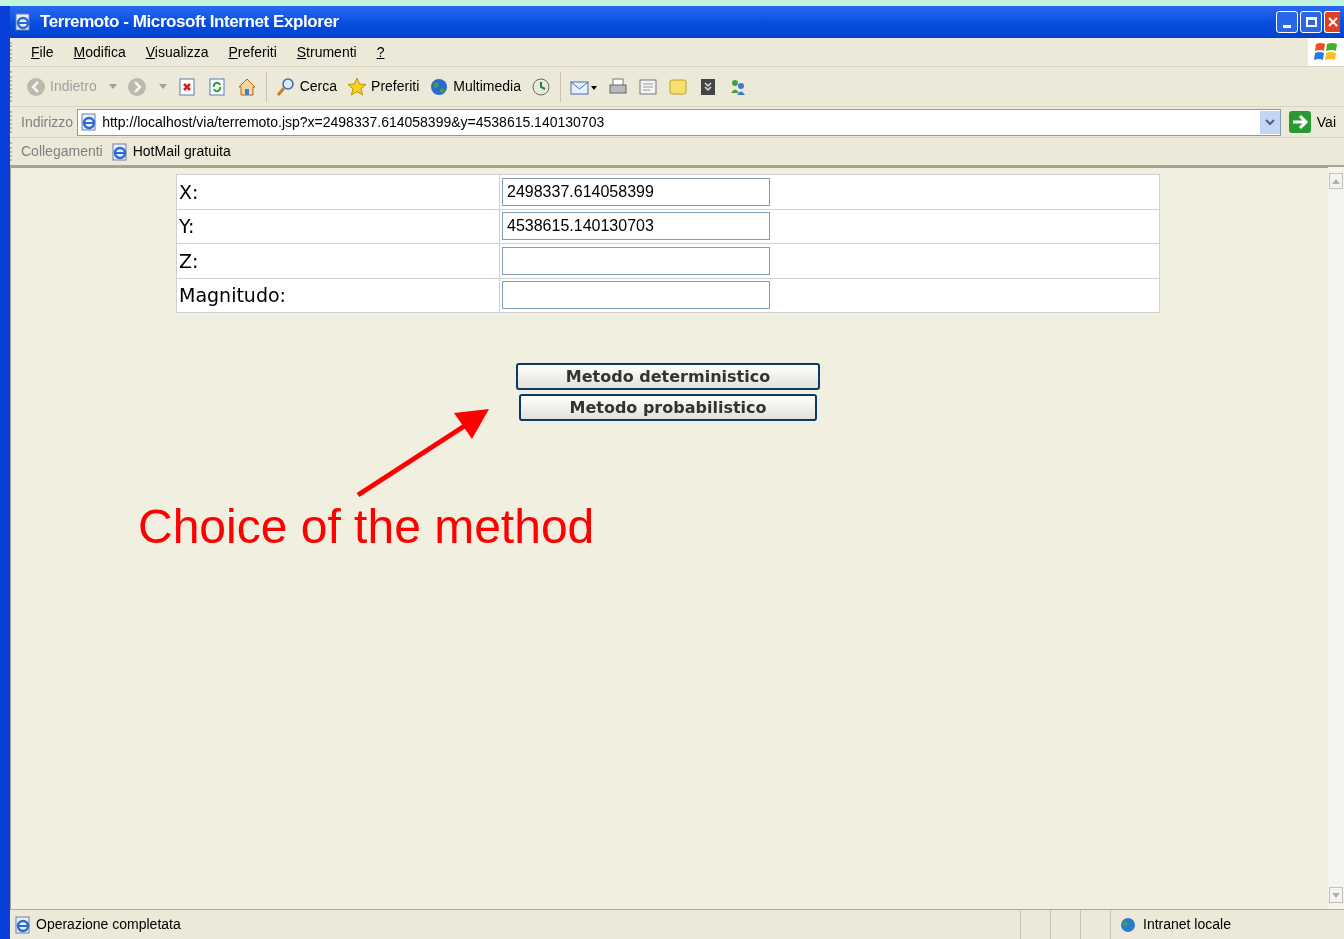 Image resolution: width=1344 pixels, height=939 pixels. Describe the element at coordinates (678, 86) in the screenshot. I see `note-icon` at that location.